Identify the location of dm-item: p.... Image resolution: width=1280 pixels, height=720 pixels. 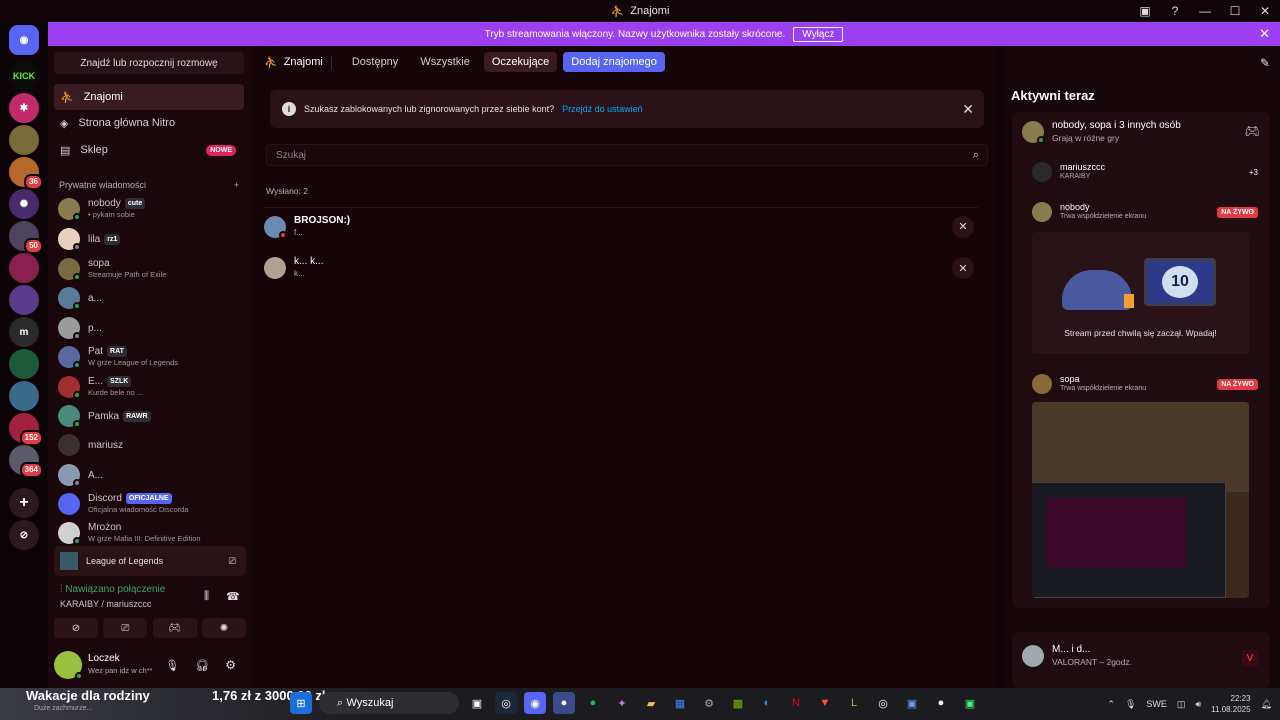
(151, 328).